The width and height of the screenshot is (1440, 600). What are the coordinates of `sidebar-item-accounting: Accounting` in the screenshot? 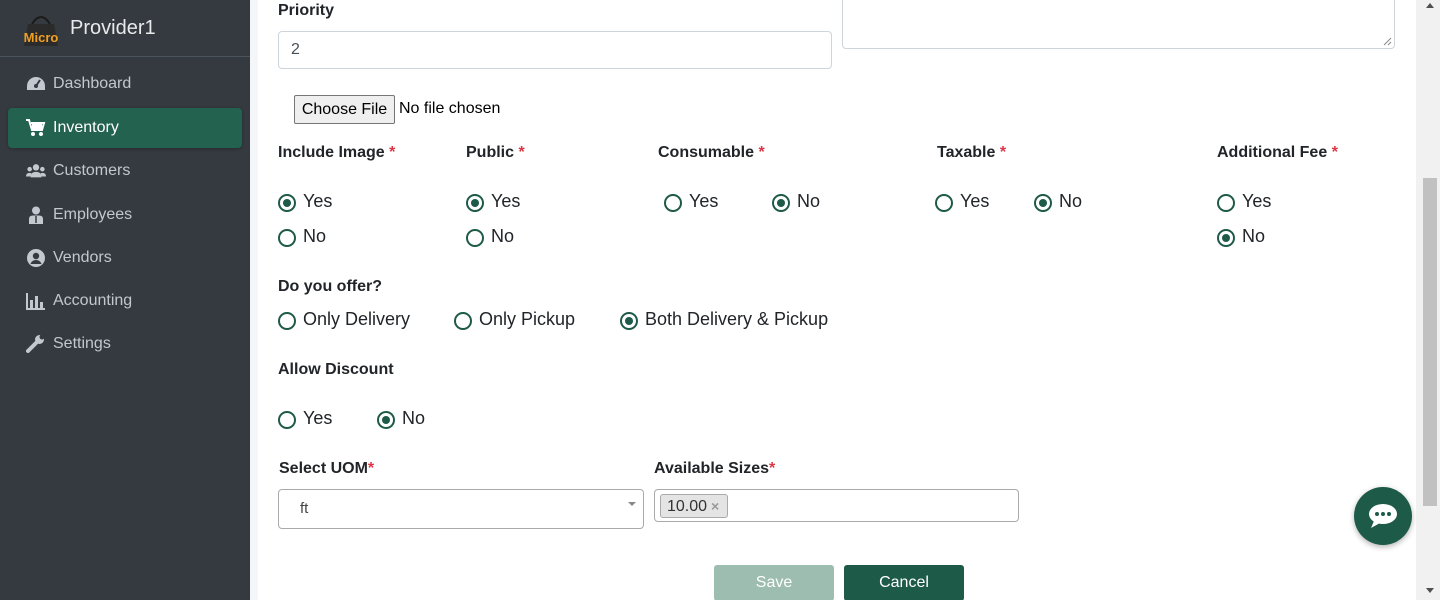 It's located at (125, 301).